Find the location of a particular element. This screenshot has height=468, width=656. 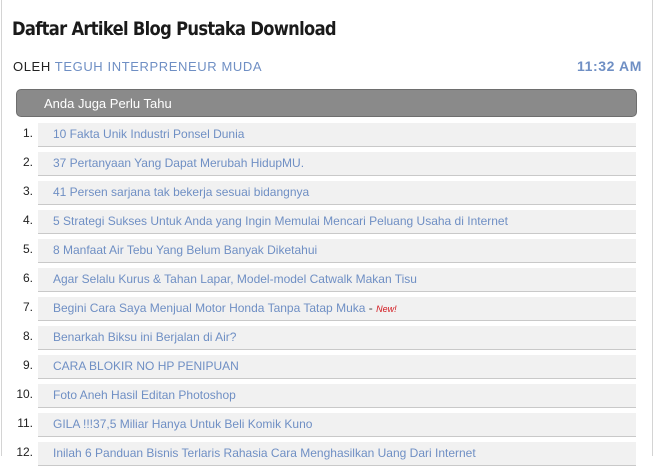

item-number: 12. is located at coordinates (24, 452).